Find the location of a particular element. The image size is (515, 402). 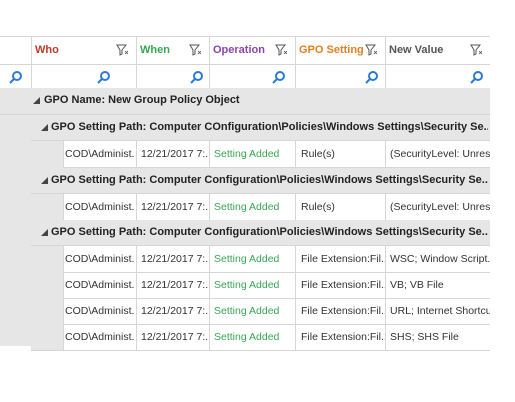

cell-new-value: VB; VB File is located at coordinates (417, 285).